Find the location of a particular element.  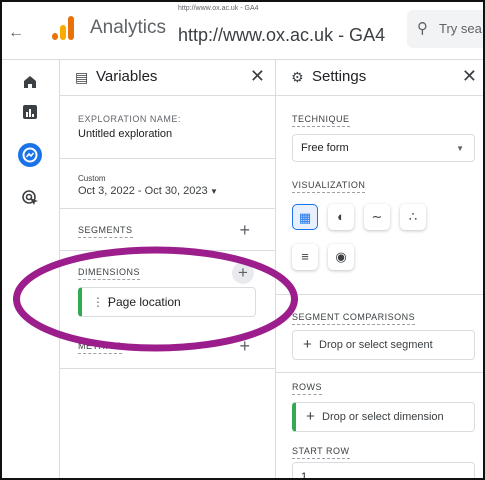

rows-drop-text: Drop or select dimension is located at coordinates (383, 417).